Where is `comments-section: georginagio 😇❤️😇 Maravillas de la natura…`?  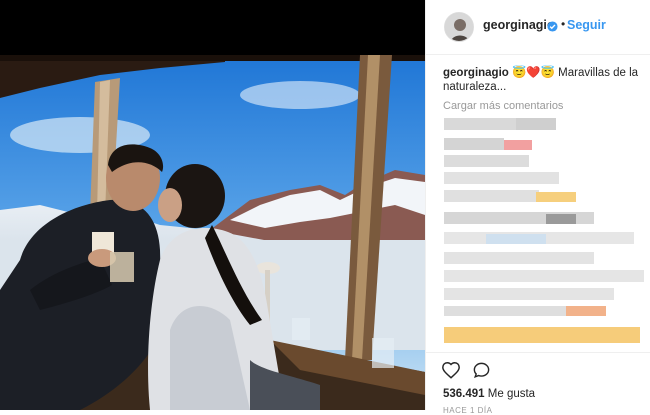 comments-section: georginagio 😇❤️😇 Maravillas de la natura… is located at coordinates (543, 89).